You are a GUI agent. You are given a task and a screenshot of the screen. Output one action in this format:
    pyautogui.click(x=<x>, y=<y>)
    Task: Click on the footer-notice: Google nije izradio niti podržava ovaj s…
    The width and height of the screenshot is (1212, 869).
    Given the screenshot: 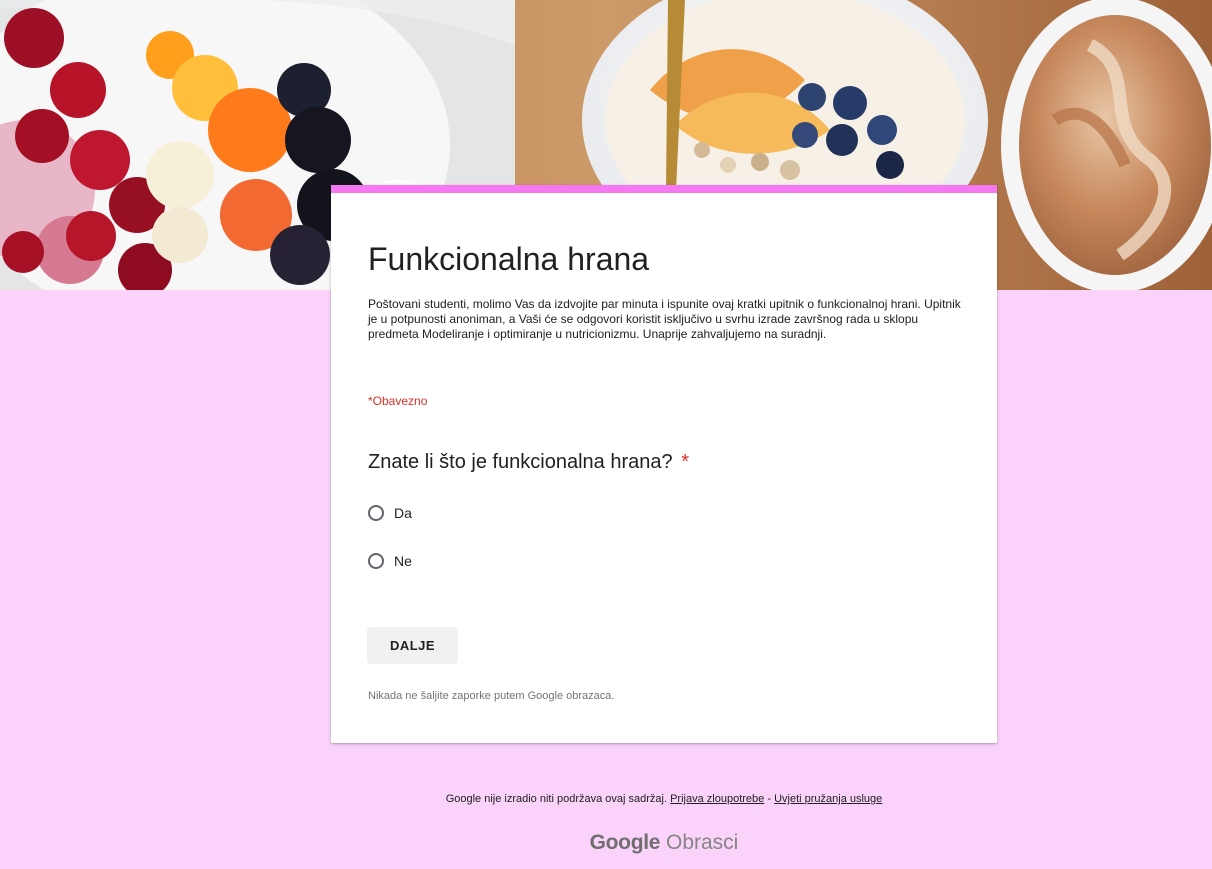 What is the action you would take?
    pyautogui.click(x=606, y=799)
    